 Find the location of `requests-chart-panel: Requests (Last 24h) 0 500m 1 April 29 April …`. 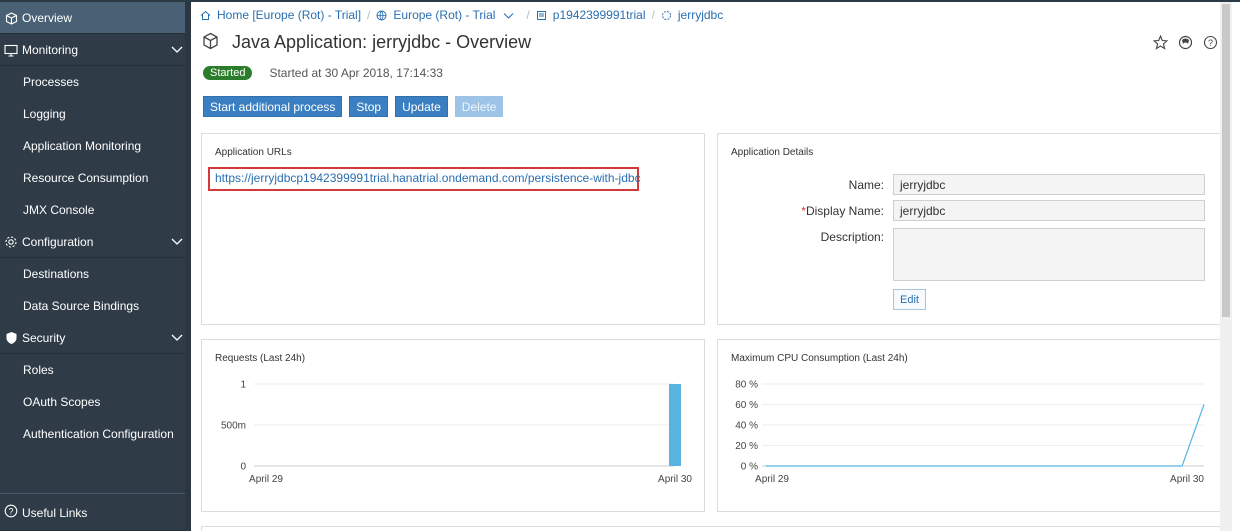

requests-chart-panel: Requests (Last 24h) 0 500m 1 April 29 April … is located at coordinates (453, 425).